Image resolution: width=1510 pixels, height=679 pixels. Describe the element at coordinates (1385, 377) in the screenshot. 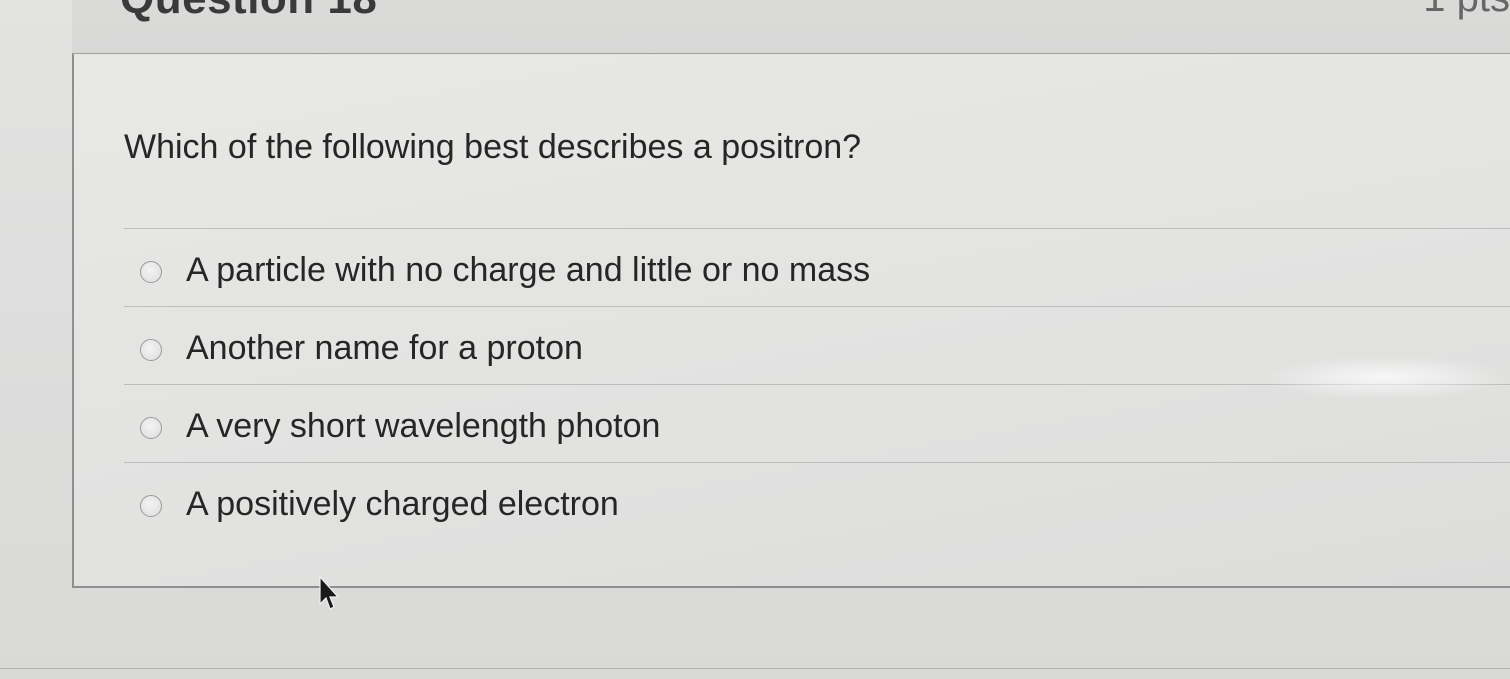

I see `screen-glare` at that location.